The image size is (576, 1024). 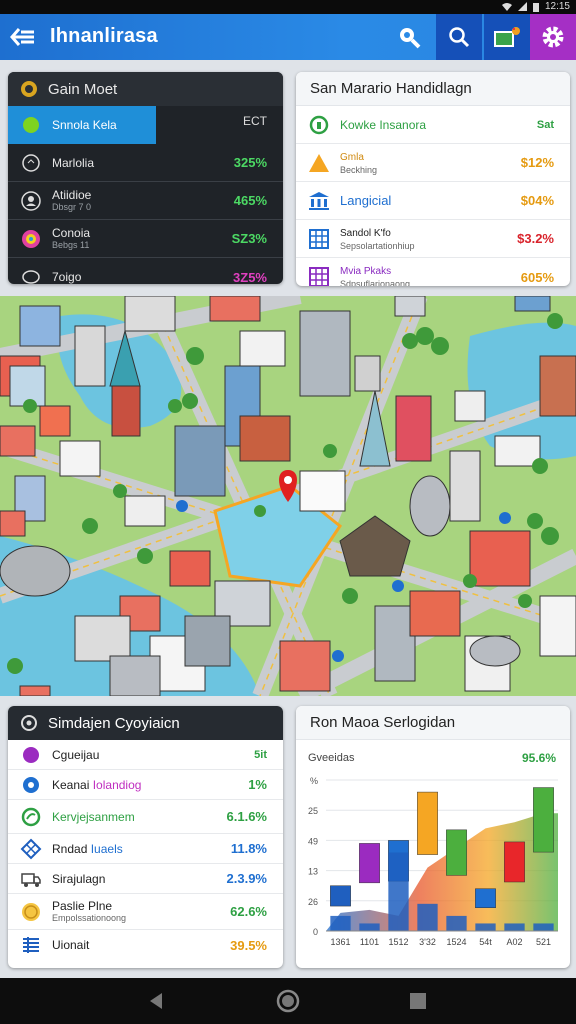 I want to click on signal-icon, so click(x=522, y=6).